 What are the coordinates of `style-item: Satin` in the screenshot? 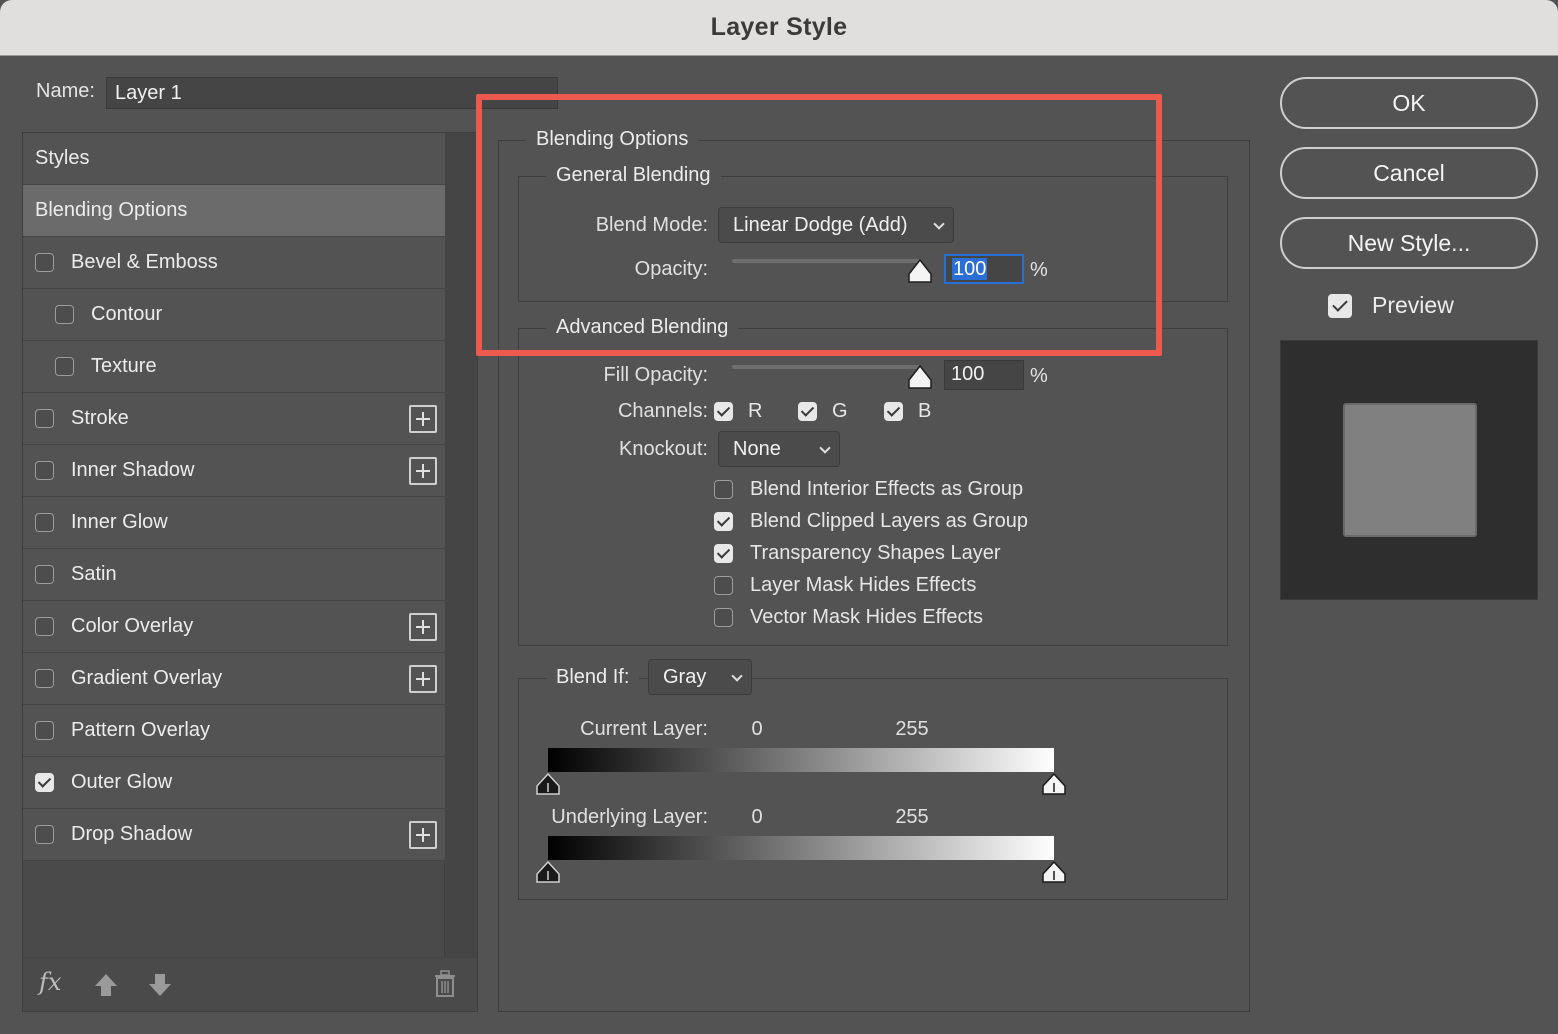 It's located at (234, 575).